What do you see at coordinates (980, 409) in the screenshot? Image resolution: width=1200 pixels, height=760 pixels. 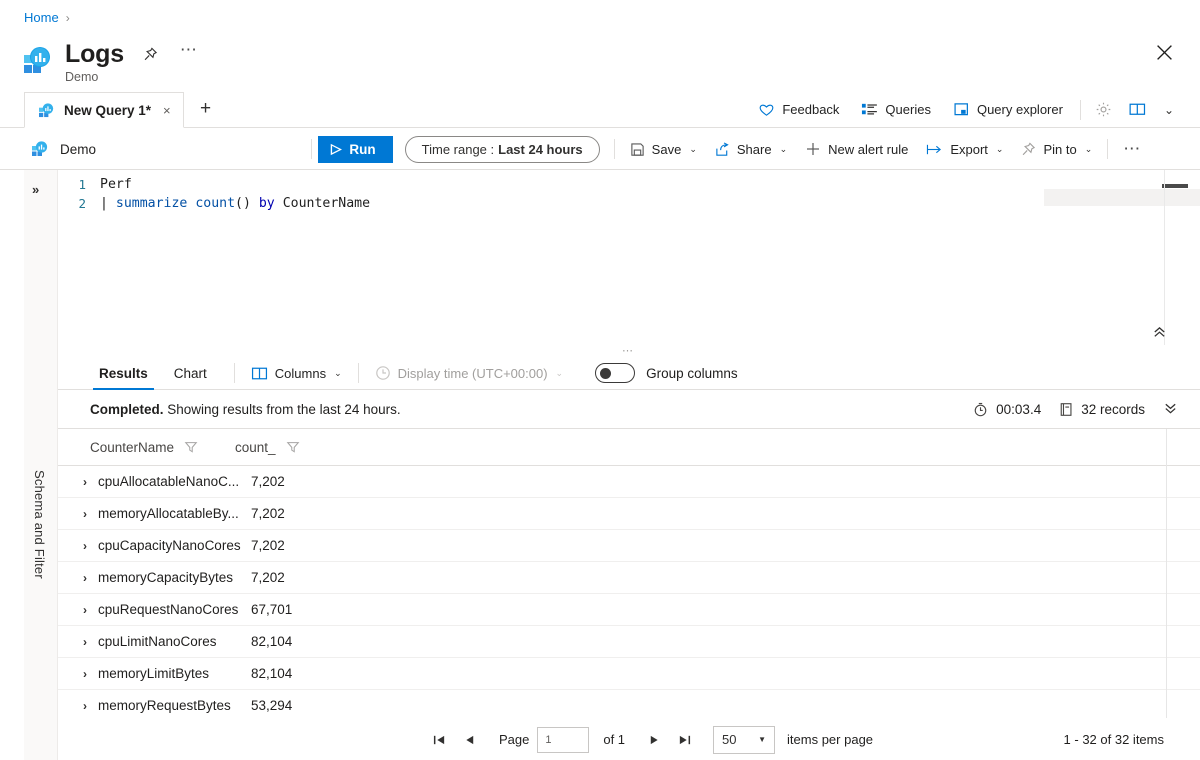 I see `timer-icon` at bounding box center [980, 409].